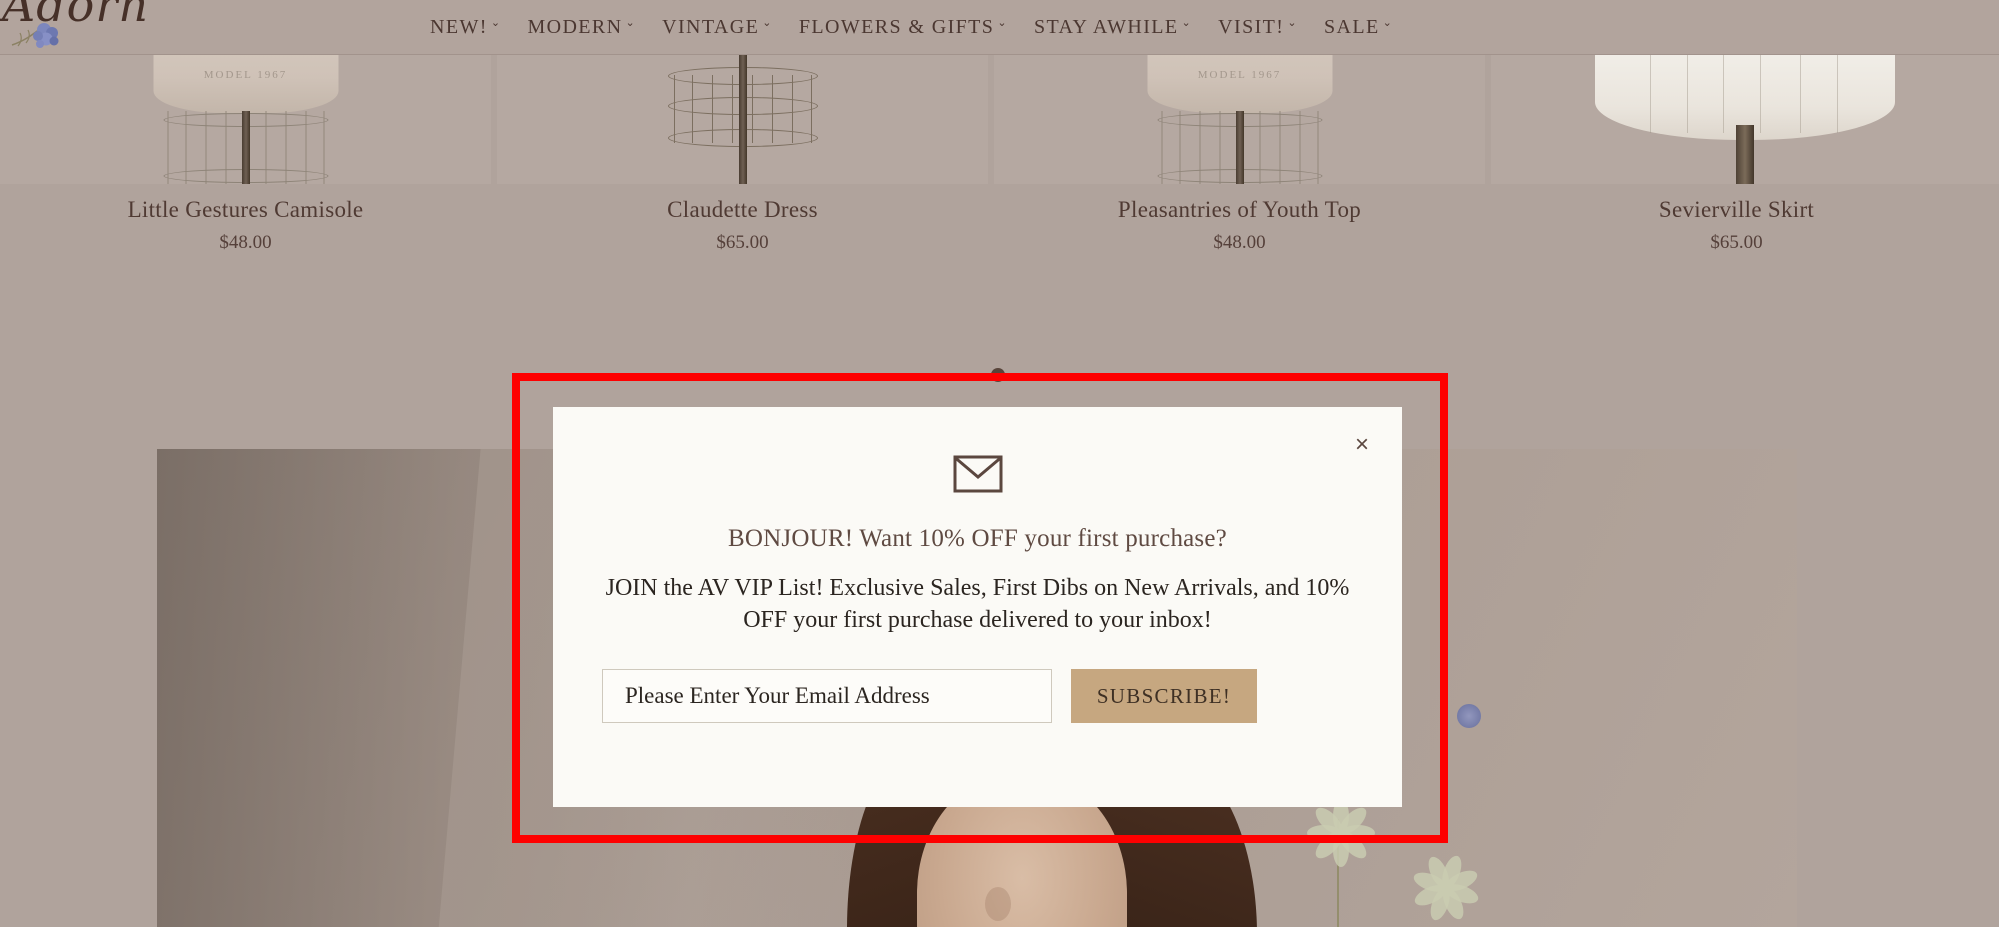  What do you see at coordinates (1351, 27) in the screenshot?
I see `nav-item-label: SALE` at bounding box center [1351, 27].